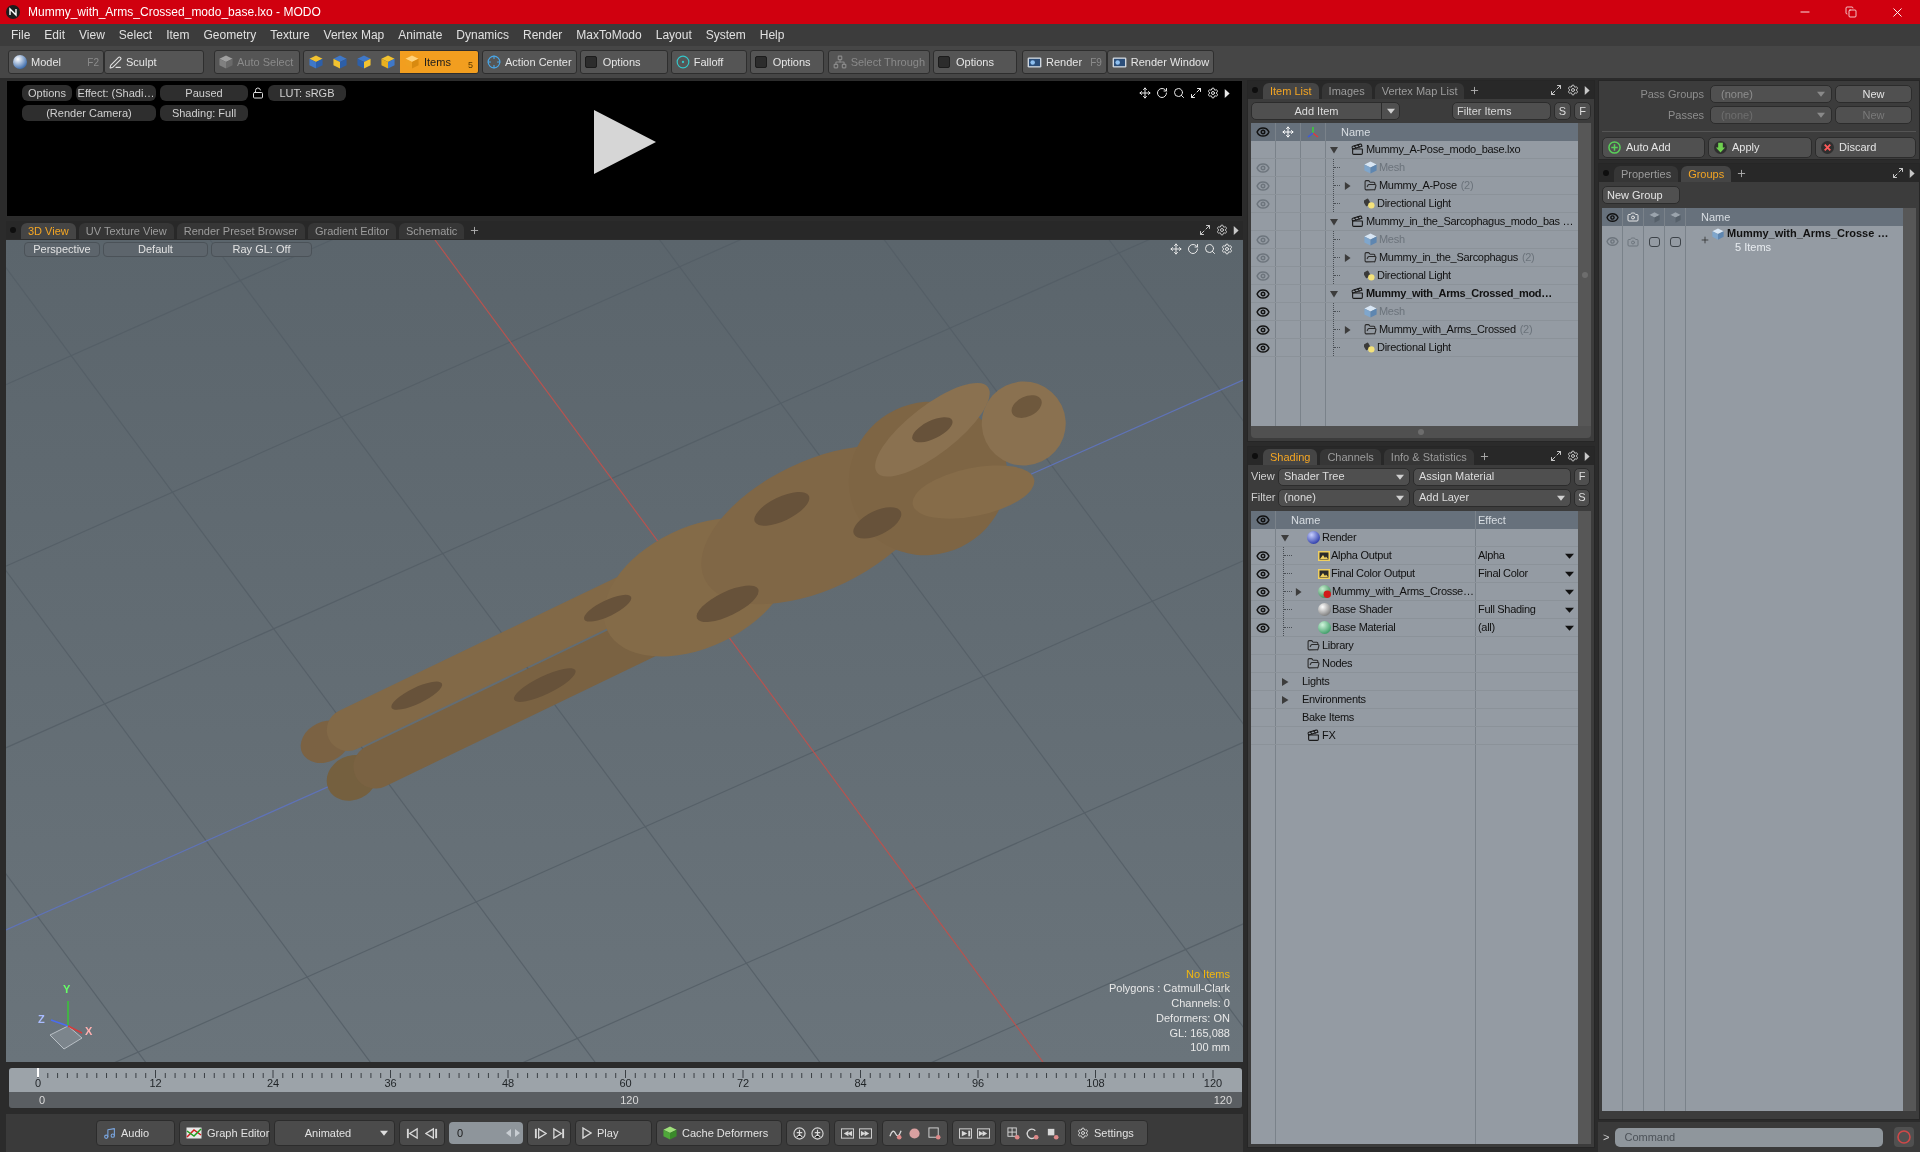 The width and height of the screenshot is (1920, 1152). I want to click on cache-deformers-button: Cache Deformers, so click(719, 1133).